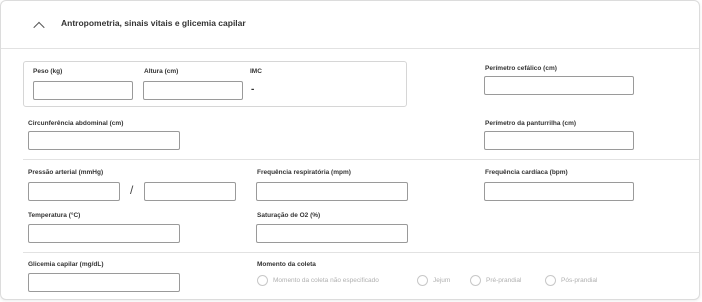 This screenshot has height=302, width=702. I want to click on radio-option-pos-prandial: Pós-prandial, so click(571, 280).